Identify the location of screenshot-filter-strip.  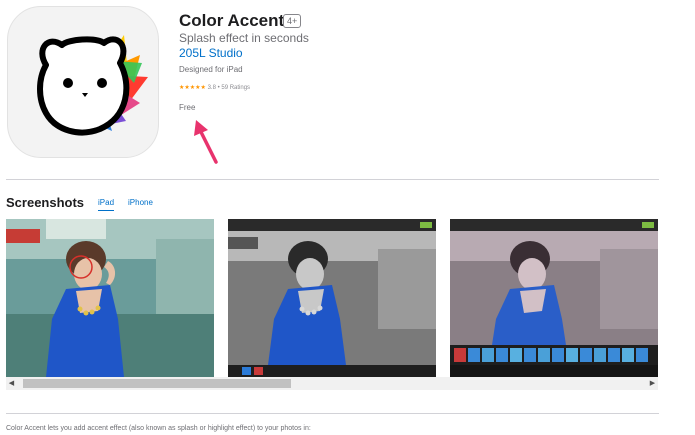
(554, 298).